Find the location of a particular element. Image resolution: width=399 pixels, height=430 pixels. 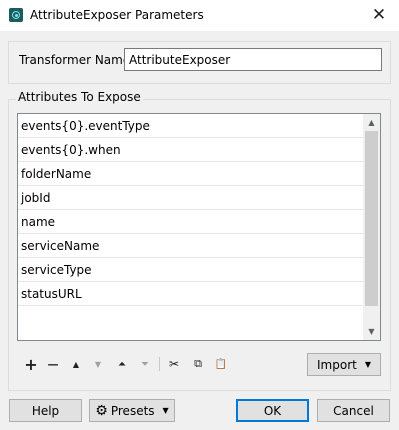

ok-button: OK is located at coordinates (272, 410).